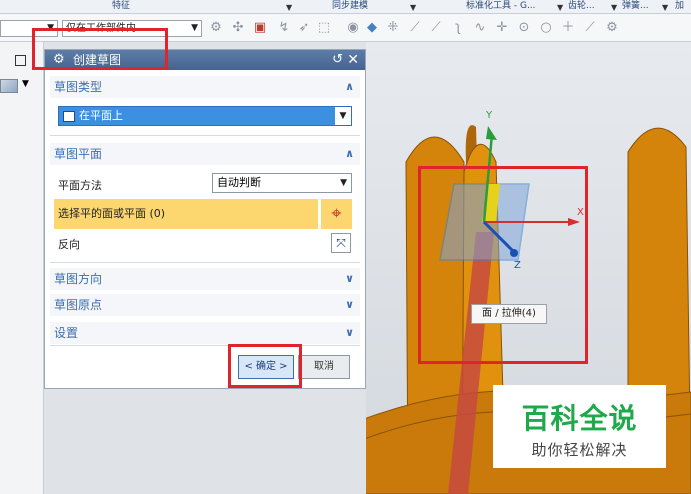 This screenshot has height=494, width=691. What do you see at coordinates (100, 49) in the screenshot?
I see `highlight-box-title` at bounding box center [100, 49].